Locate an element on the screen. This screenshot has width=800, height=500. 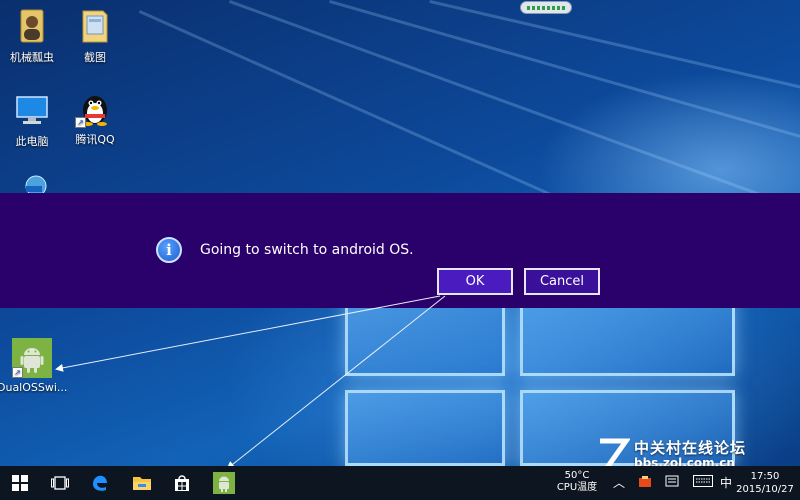
action-center-icon is located at coordinates (672, 483).